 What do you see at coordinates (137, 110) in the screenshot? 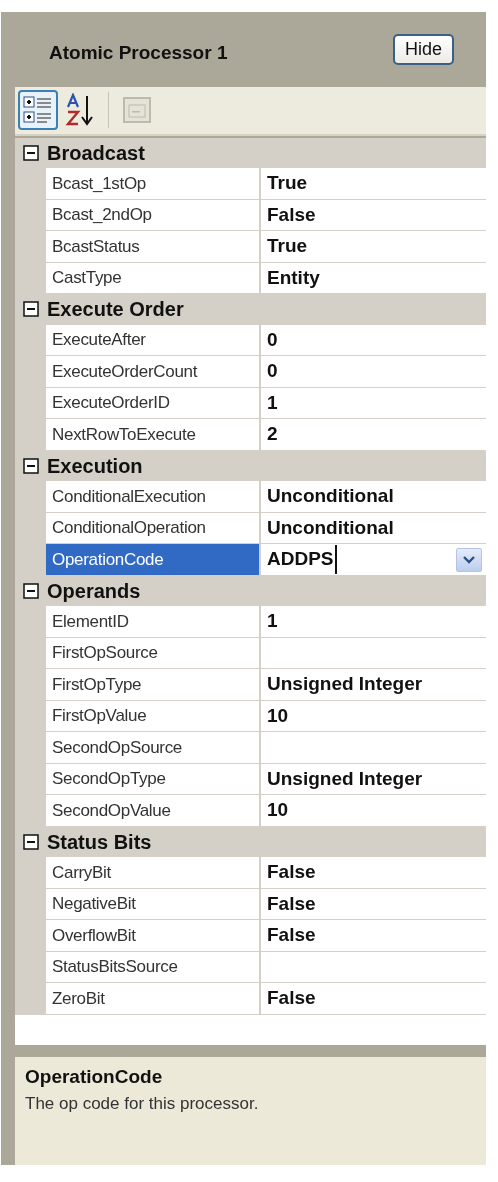
I see `property-pages-icon` at bounding box center [137, 110].